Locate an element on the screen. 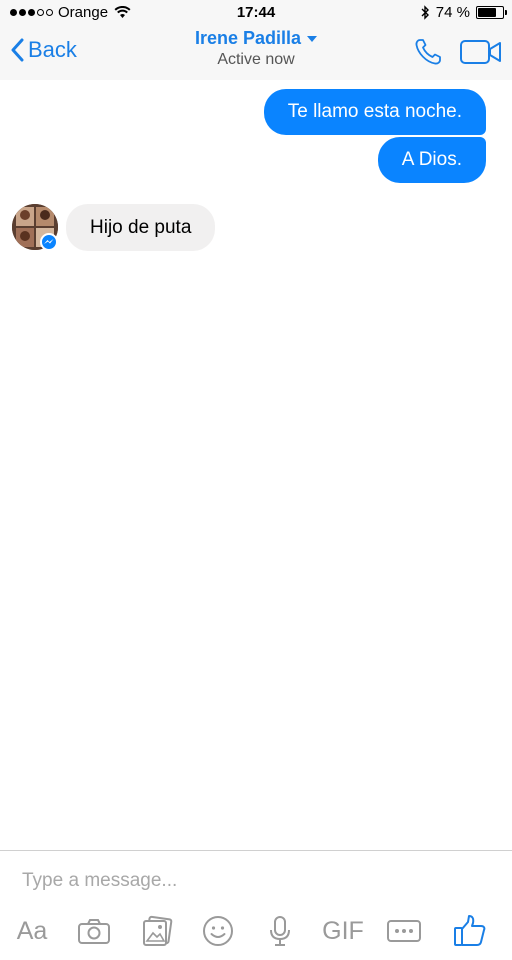  smiley-icon is located at coordinates (218, 931).